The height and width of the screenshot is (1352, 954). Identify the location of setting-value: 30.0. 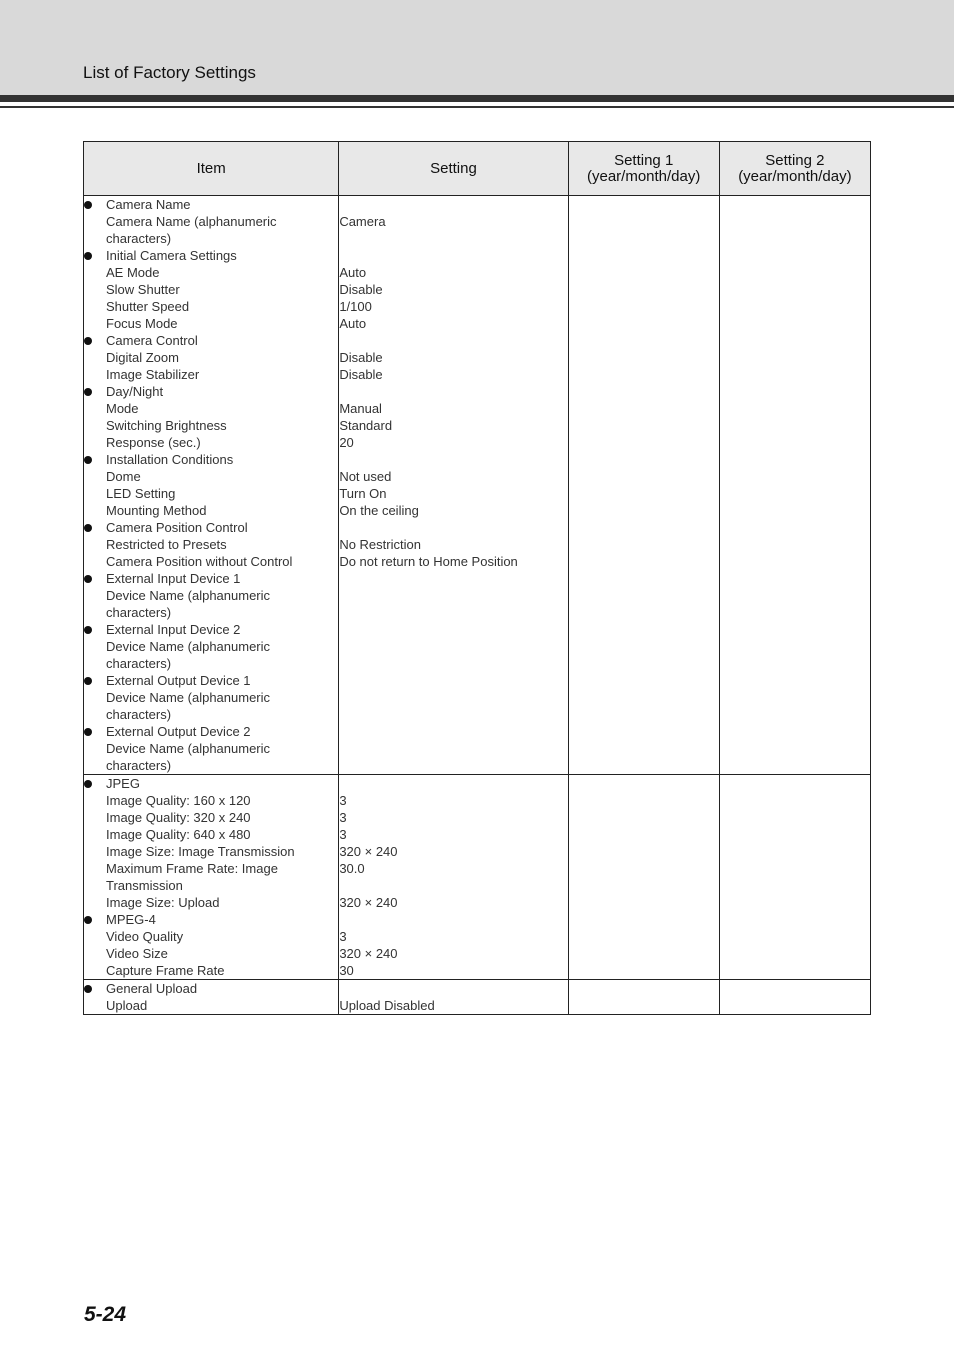
(352, 868).